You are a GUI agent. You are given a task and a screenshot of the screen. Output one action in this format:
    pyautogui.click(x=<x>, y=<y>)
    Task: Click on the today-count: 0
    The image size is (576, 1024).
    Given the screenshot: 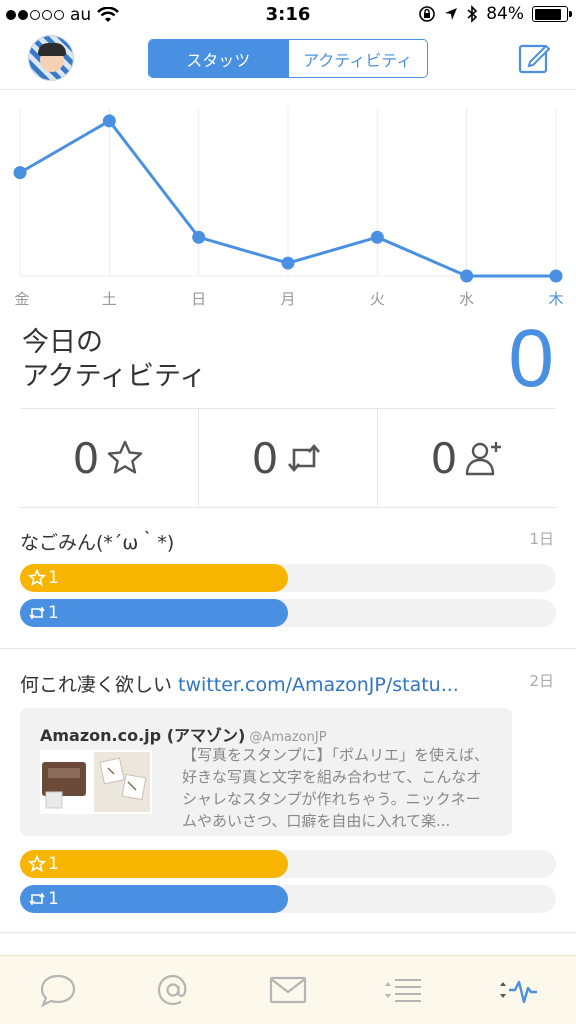 What is the action you would take?
    pyautogui.click(x=531, y=358)
    